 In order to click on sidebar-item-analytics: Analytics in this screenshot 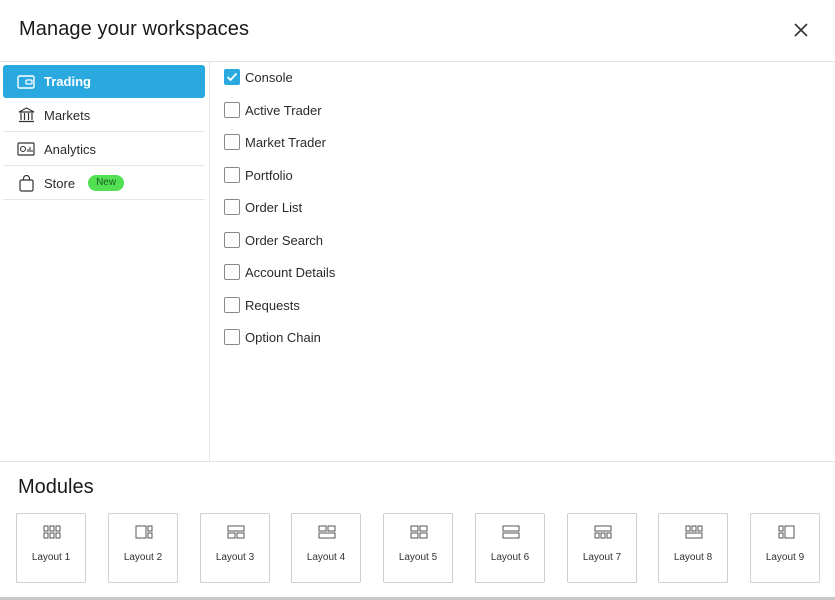, I will do `click(104, 149)`.